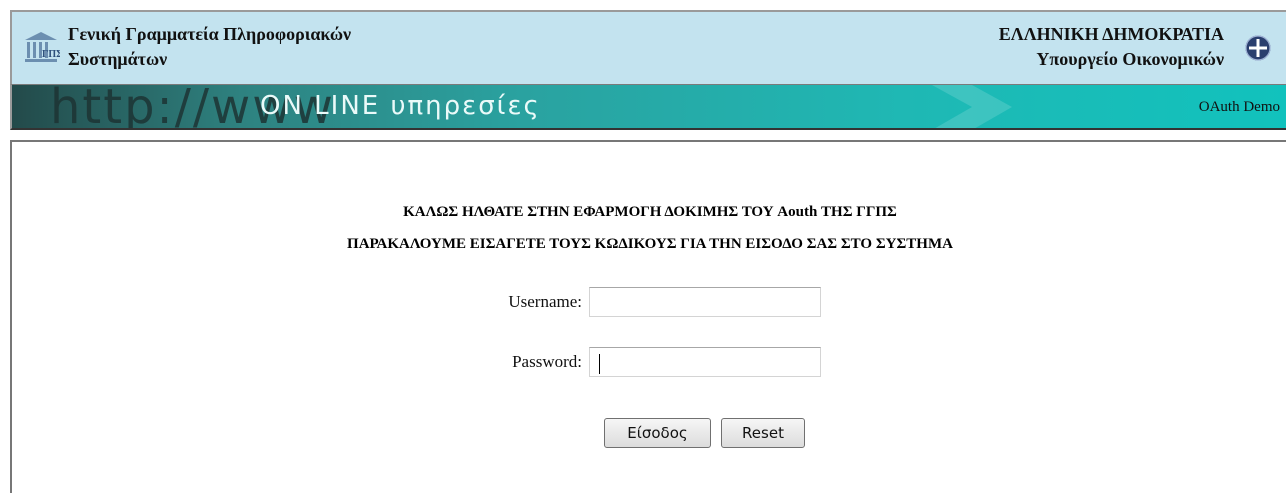 Image resolution: width=1286 pixels, height=493 pixels. What do you see at coordinates (972, 106) in the screenshot?
I see `arrow-decoration-icon` at bounding box center [972, 106].